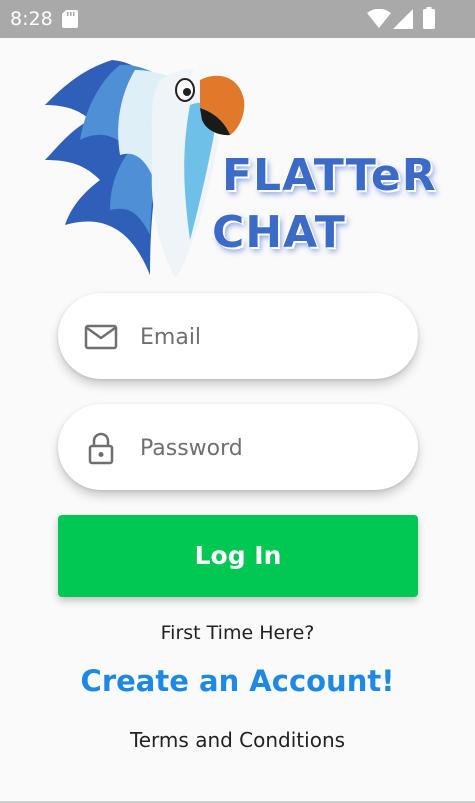  What do you see at coordinates (31, 19) in the screenshot?
I see `status-time: 8:28` at bounding box center [31, 19].